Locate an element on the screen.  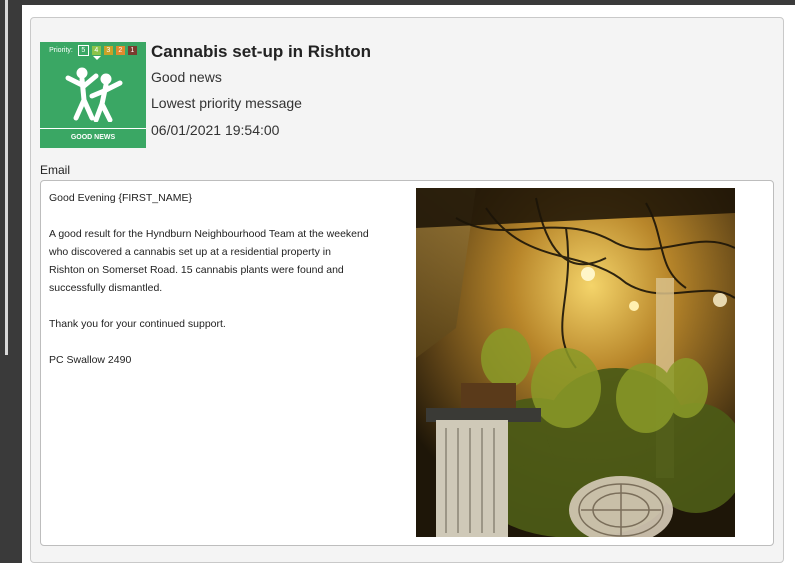
priority-level-1: 1 is located at coordinates (132, 50).